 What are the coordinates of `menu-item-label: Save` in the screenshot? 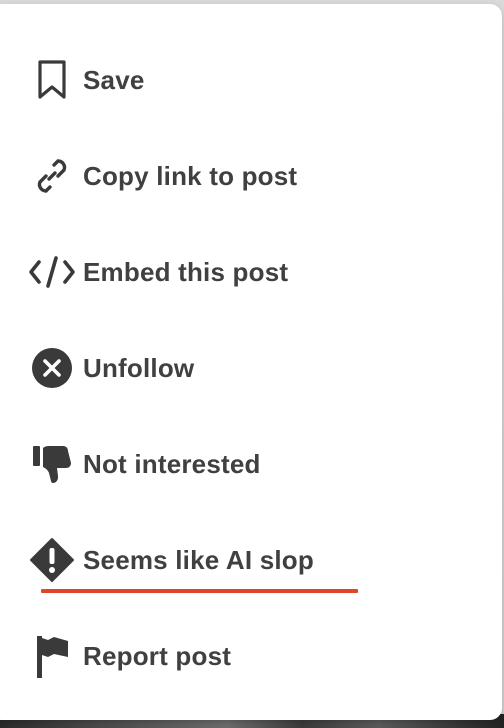 It's located at (114, 79).